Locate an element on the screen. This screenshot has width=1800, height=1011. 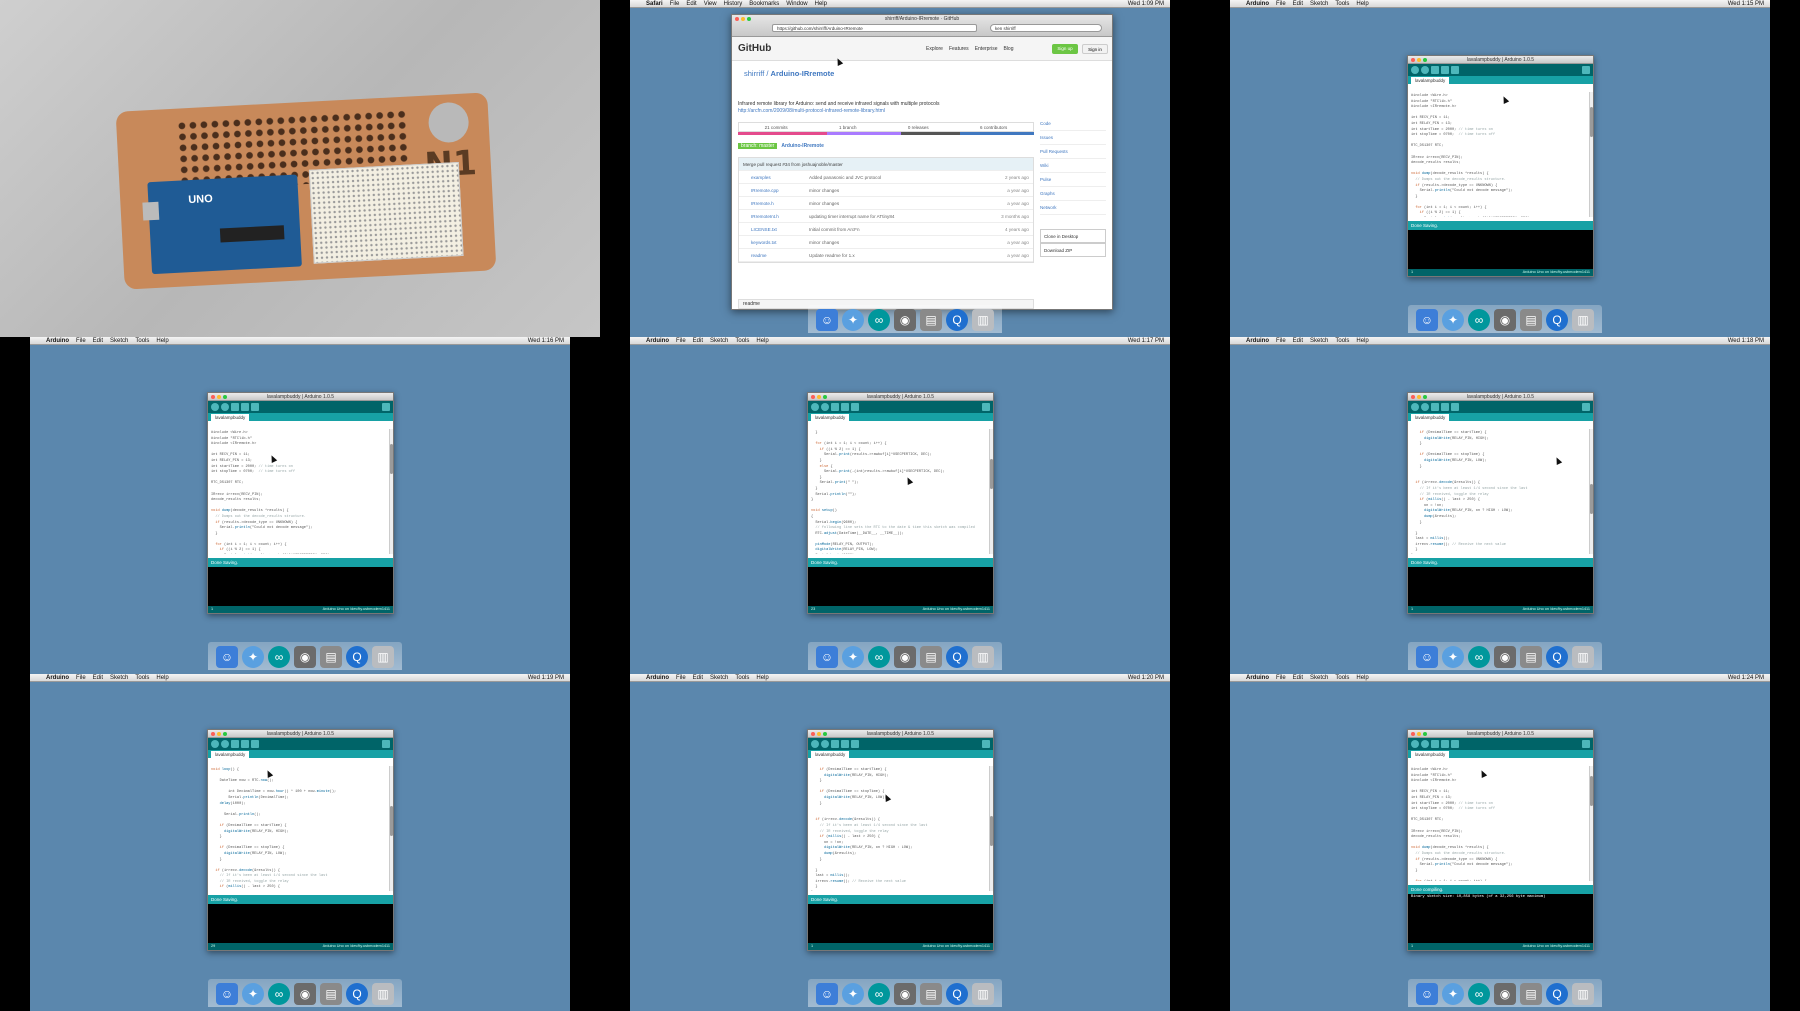
file-name: keywords.txt is located at coordinates (764, 242).